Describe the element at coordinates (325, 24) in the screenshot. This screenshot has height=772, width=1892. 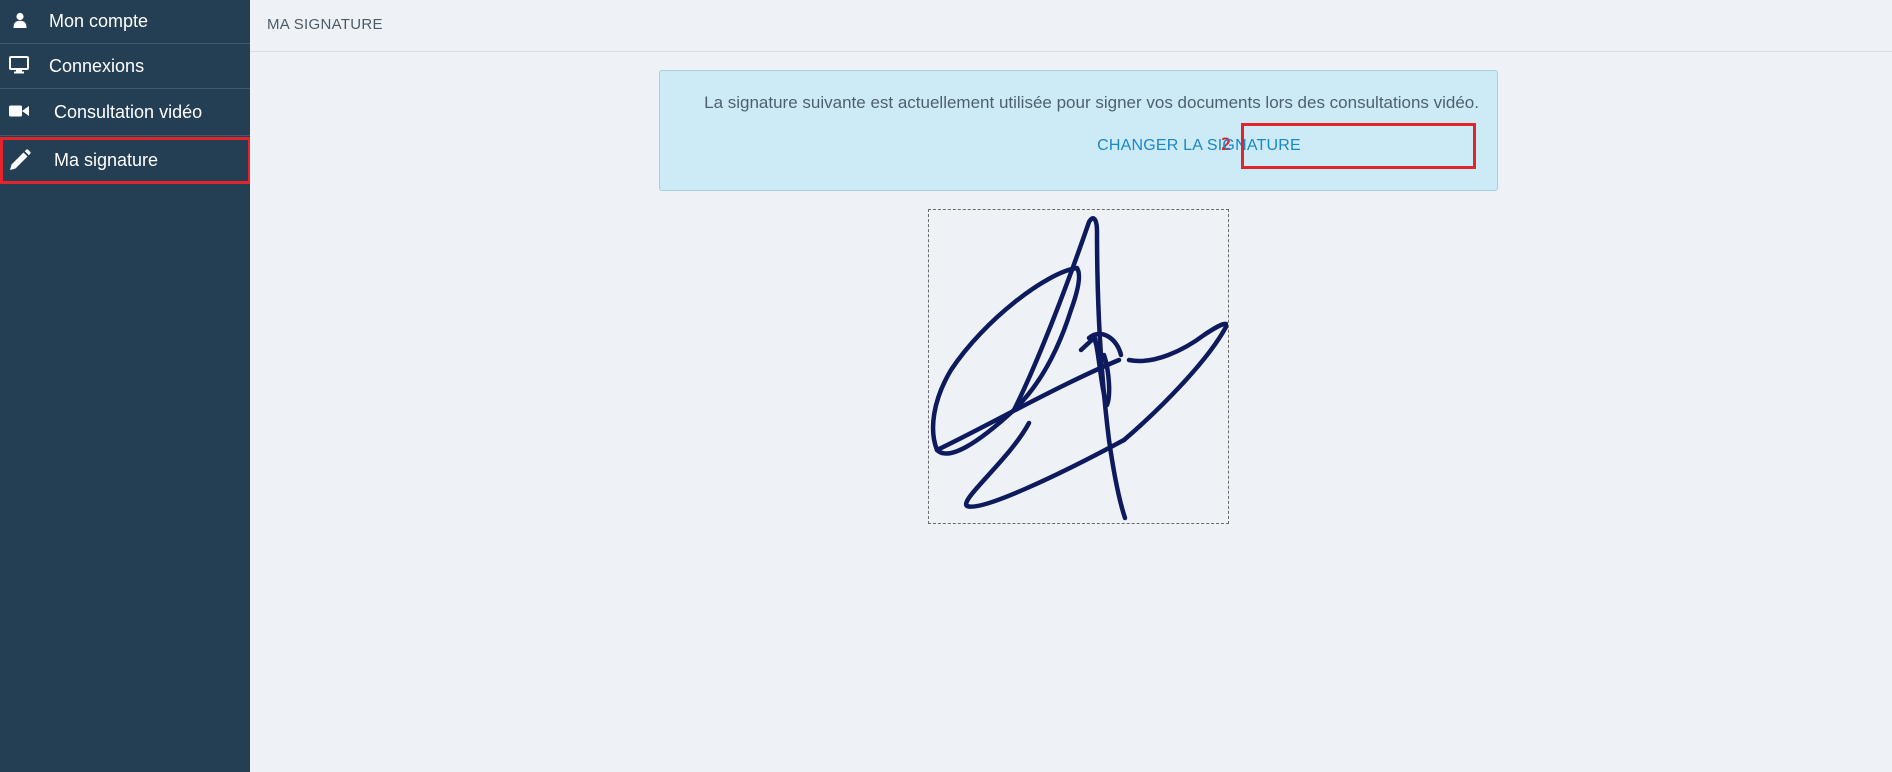
I see `page-title: MA SIGNATURE` at that location.